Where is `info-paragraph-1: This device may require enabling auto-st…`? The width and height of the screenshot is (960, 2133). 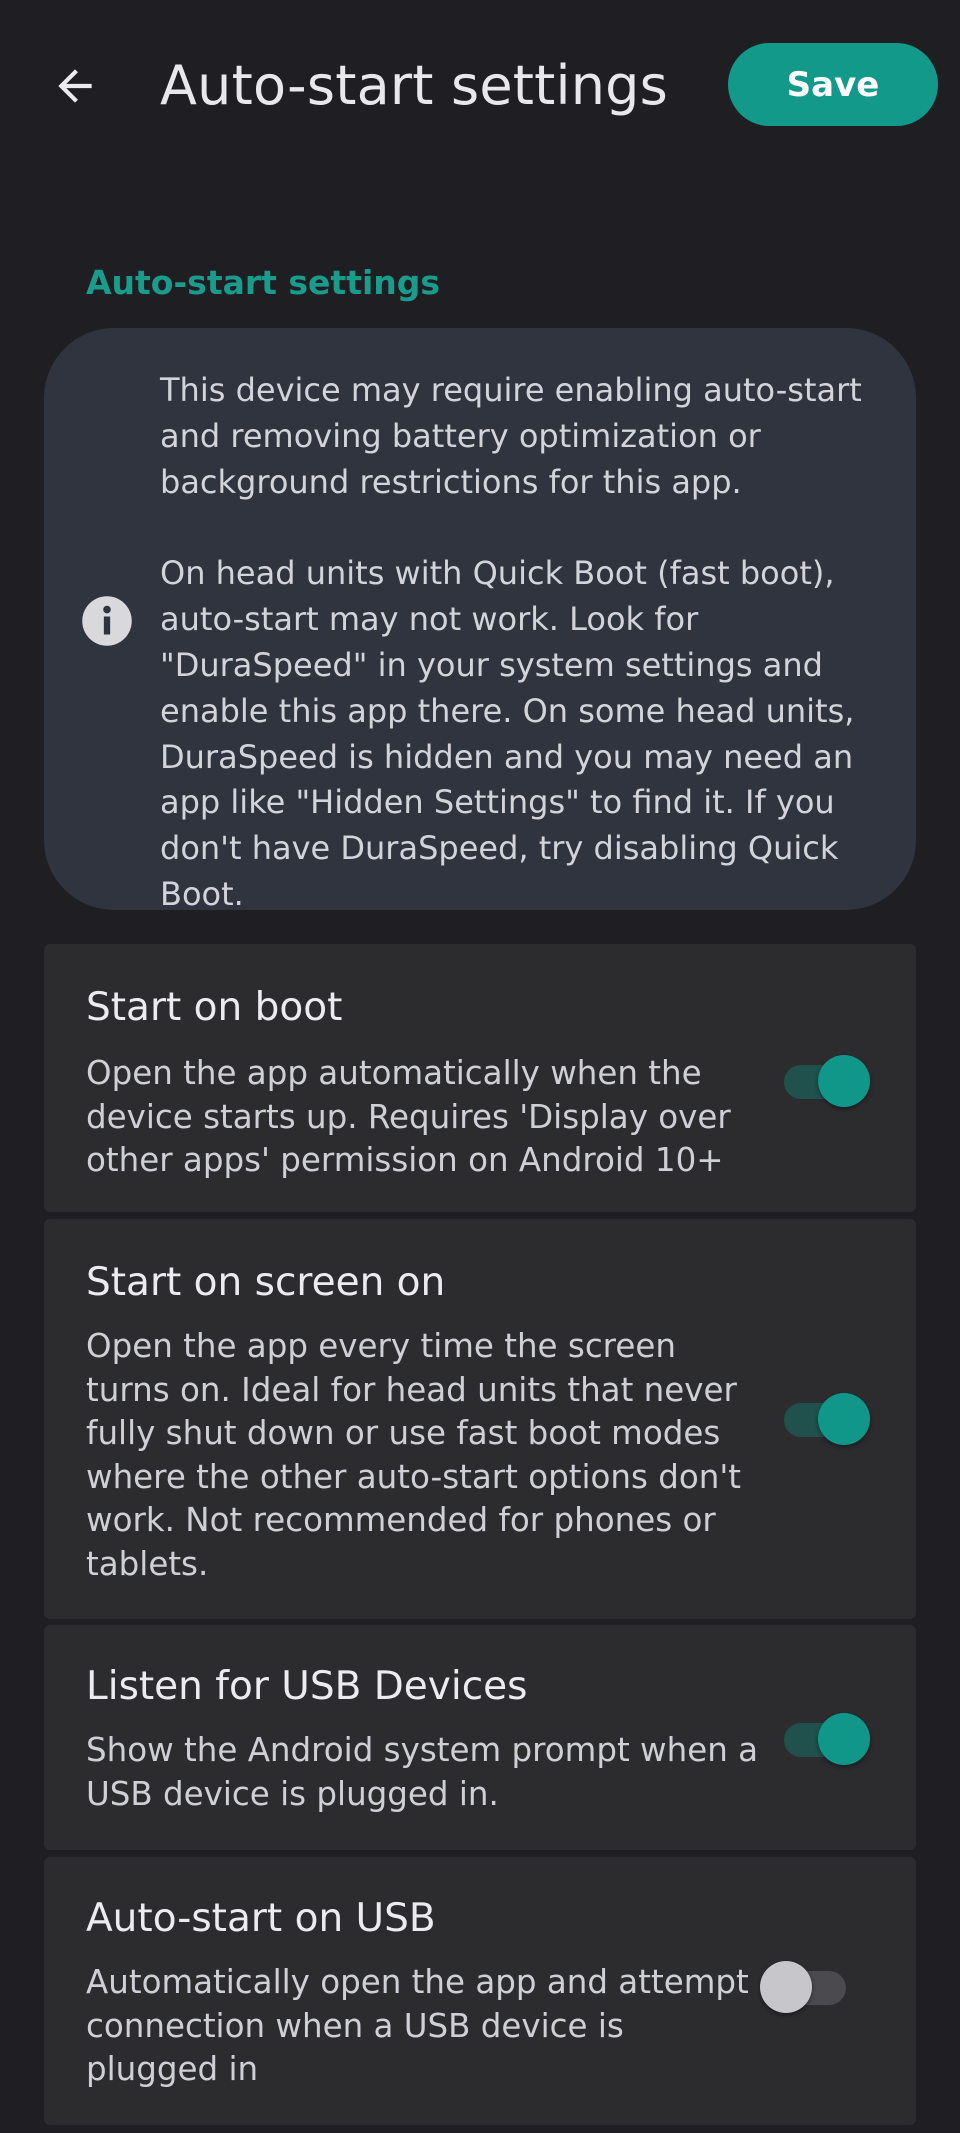 info-paragraph-1: This device may require enabling auto-st… is located at coordinates (511, 436).